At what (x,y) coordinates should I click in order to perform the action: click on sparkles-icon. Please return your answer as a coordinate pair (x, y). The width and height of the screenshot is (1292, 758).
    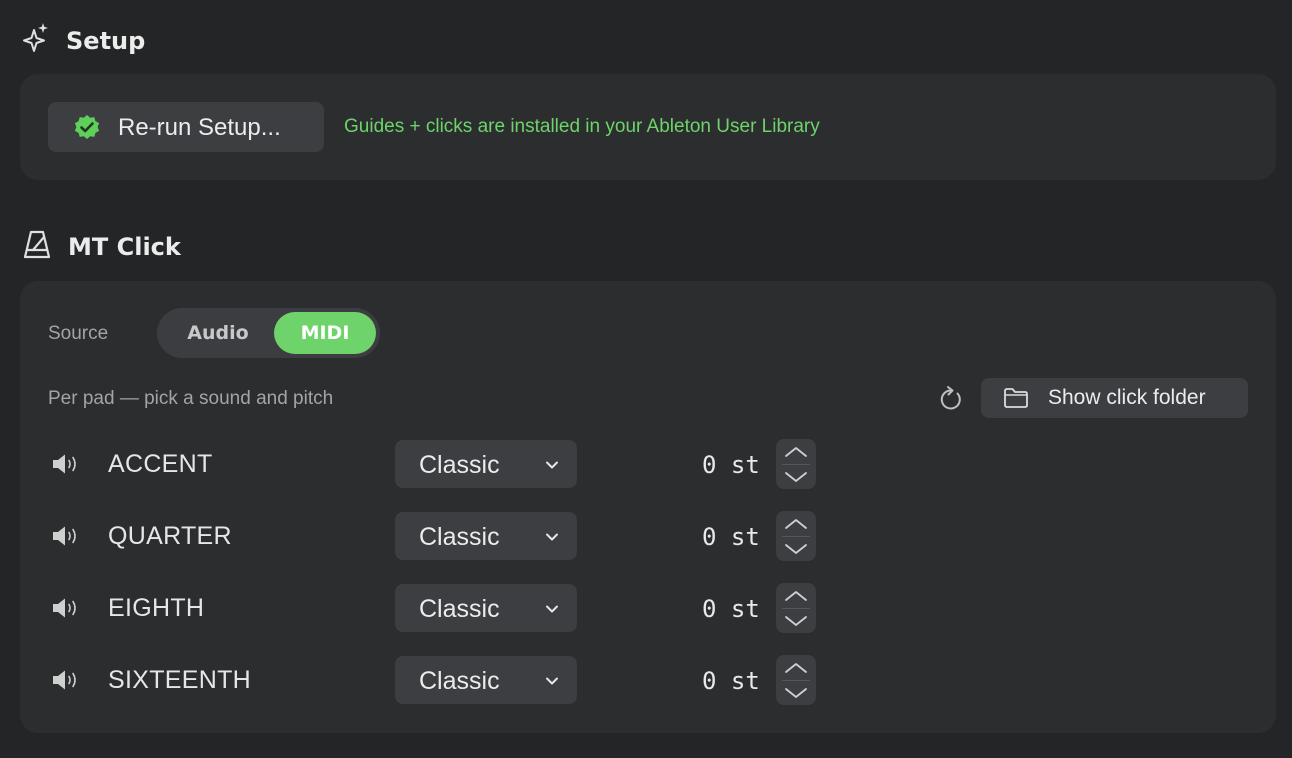
    Looking at the image, I should click on (36, 40).